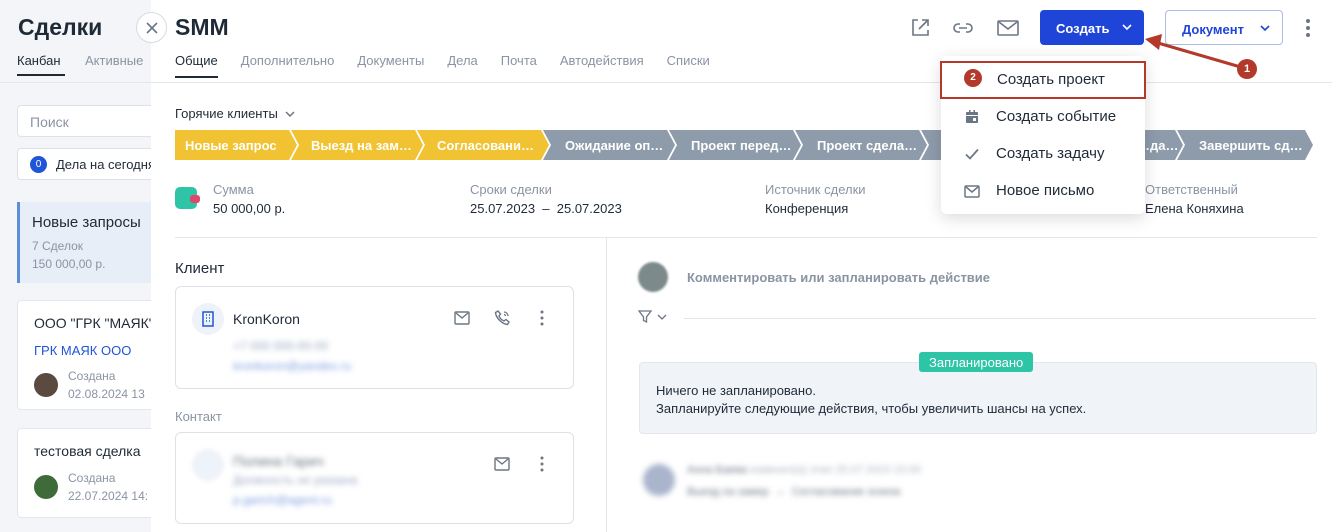 The image size is (1332, 532). Describe the element at coordinates (1247, 69) in the screenshot. I see `annotation-step-1: 1` at that location.